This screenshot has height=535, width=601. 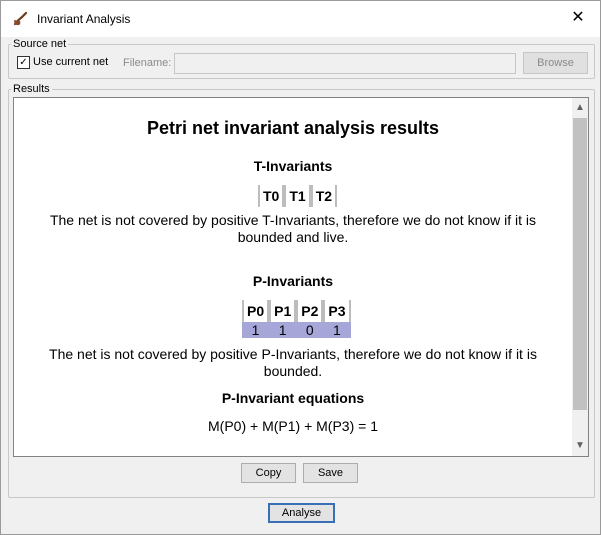 What do you see at coordinates (578, 18) in the screenshot?
I see `close-button: ✕` at bounding box center [578, 18].